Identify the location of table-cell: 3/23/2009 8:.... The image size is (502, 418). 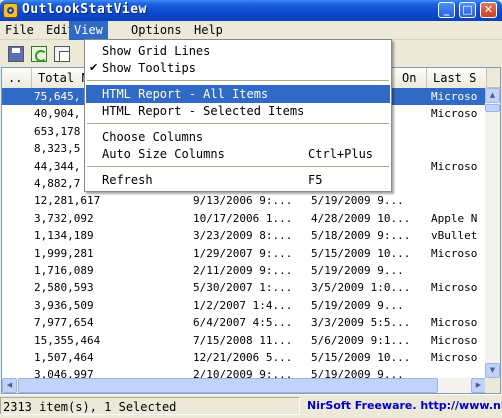
(243, 236).